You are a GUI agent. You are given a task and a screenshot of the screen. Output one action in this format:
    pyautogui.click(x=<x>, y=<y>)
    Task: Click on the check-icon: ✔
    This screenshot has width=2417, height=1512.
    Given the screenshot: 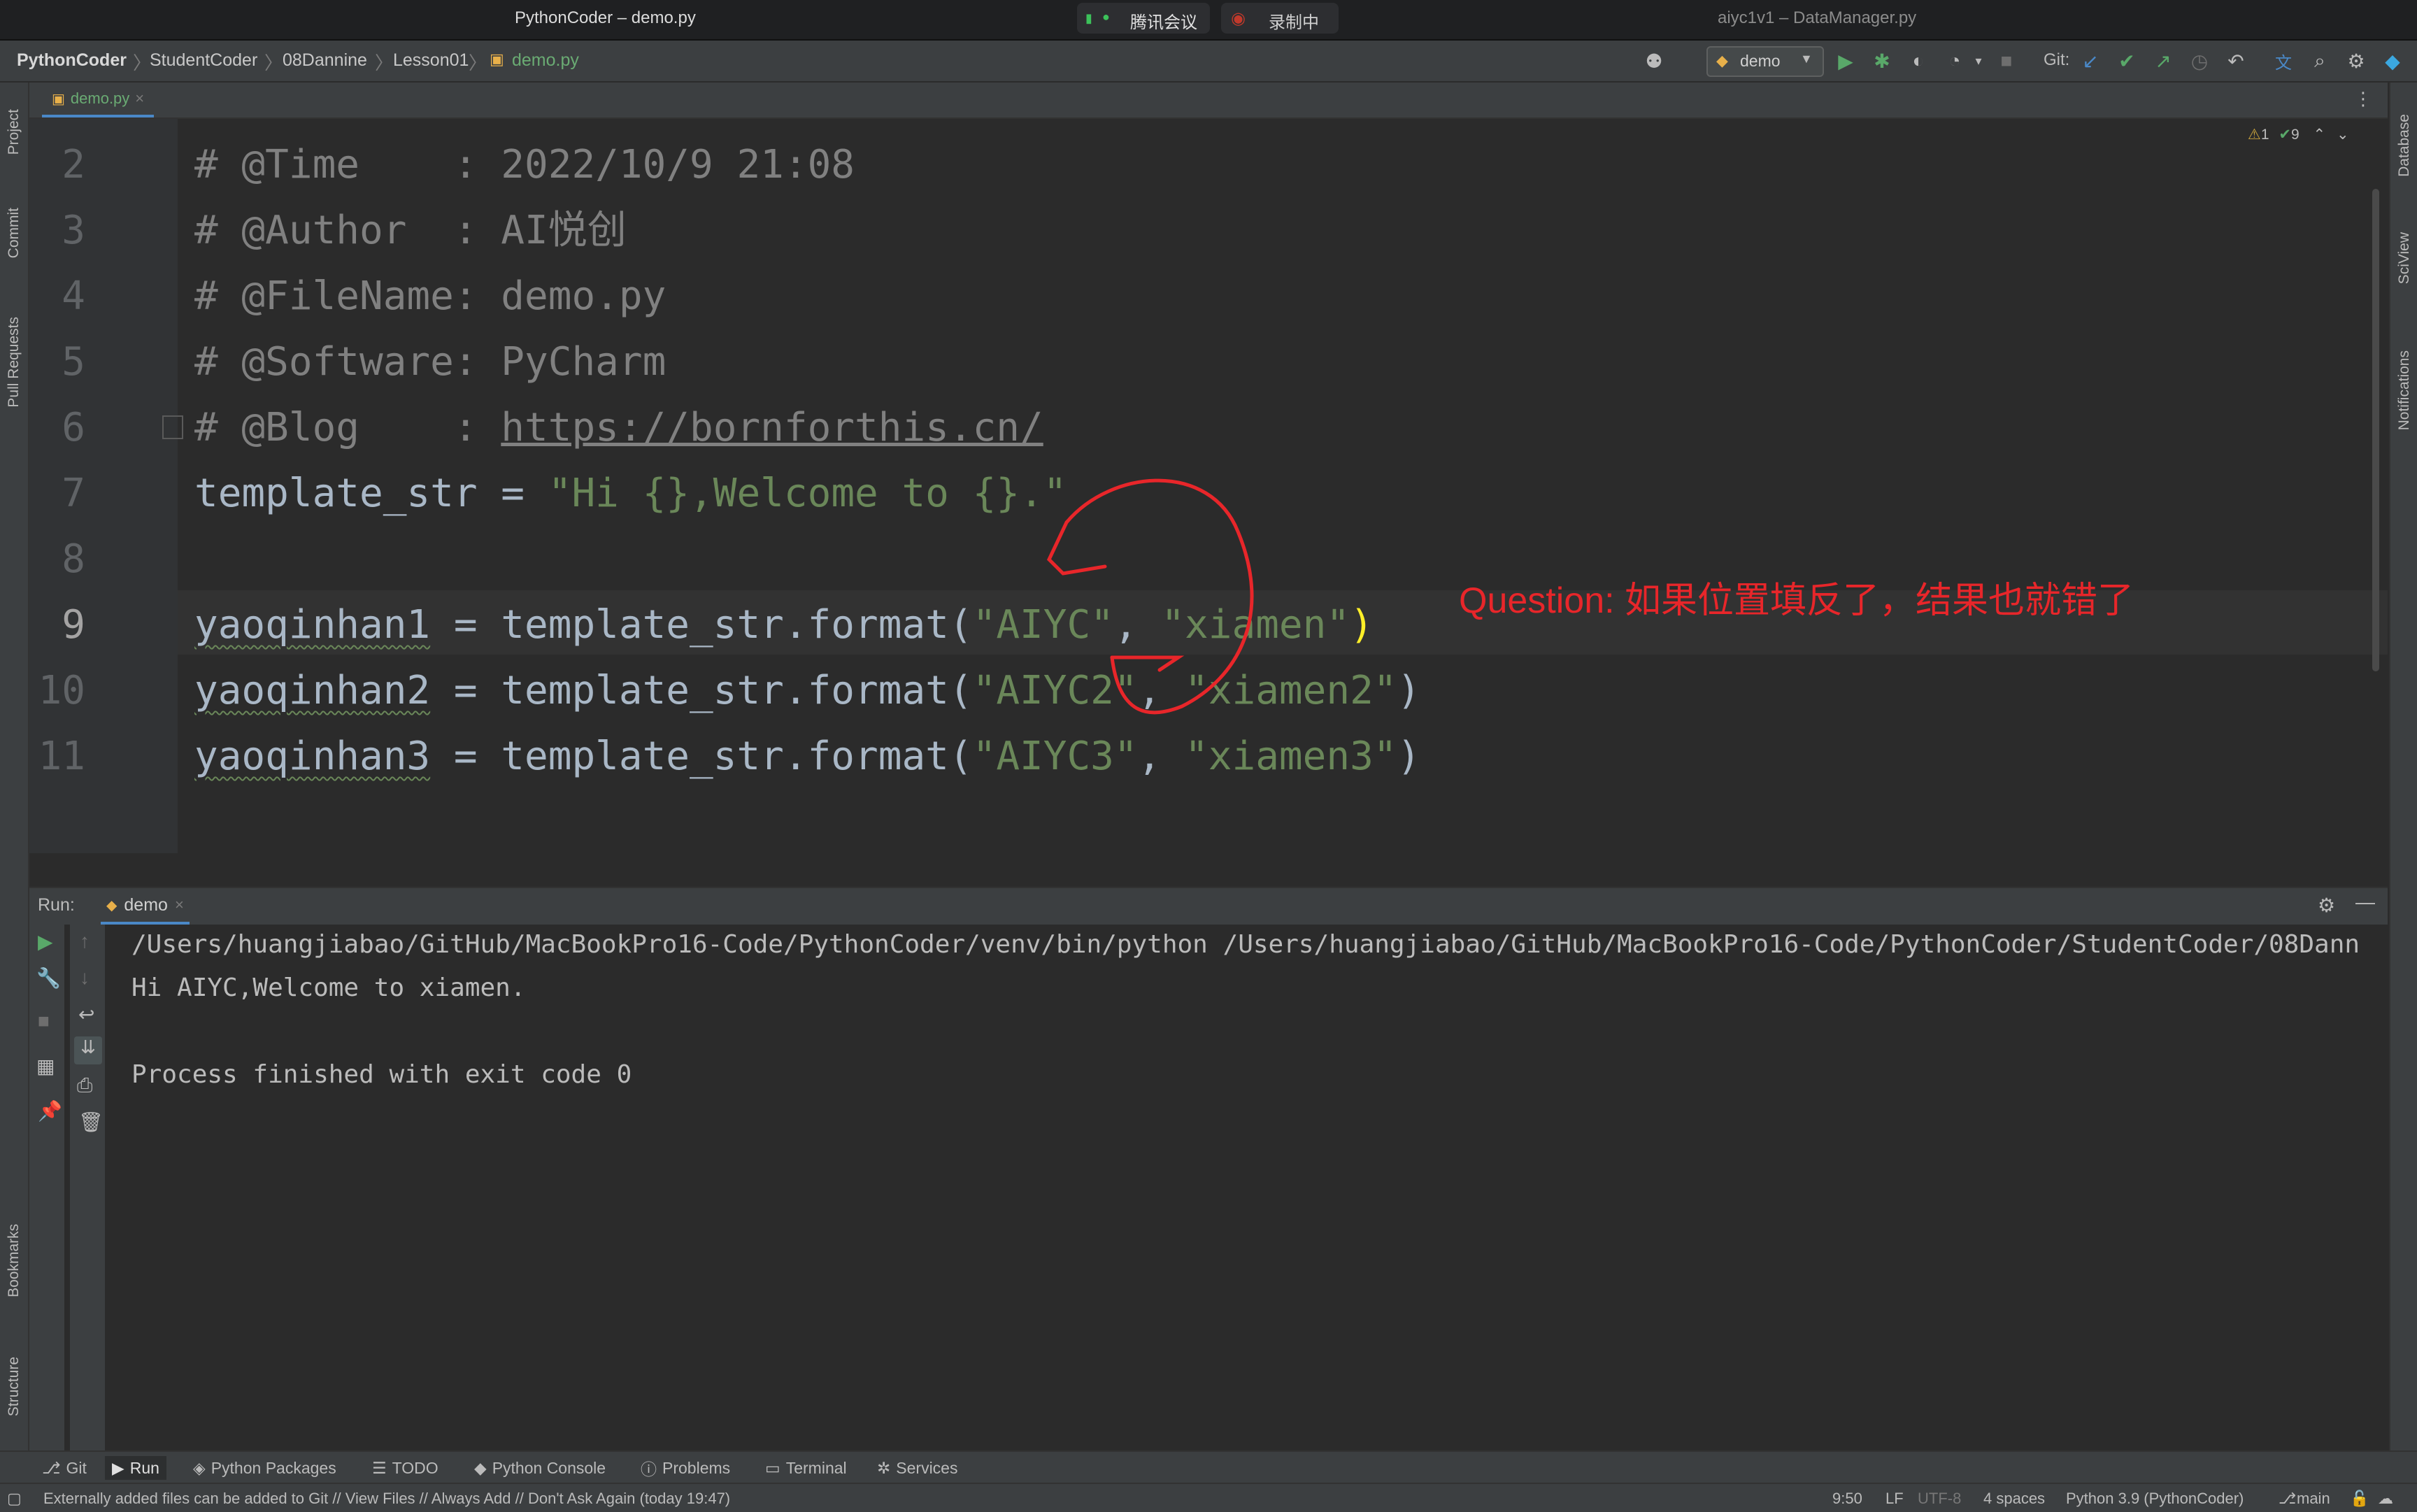 What is the action you would take?
    pyautogui.click(x=2285, y=135)
    